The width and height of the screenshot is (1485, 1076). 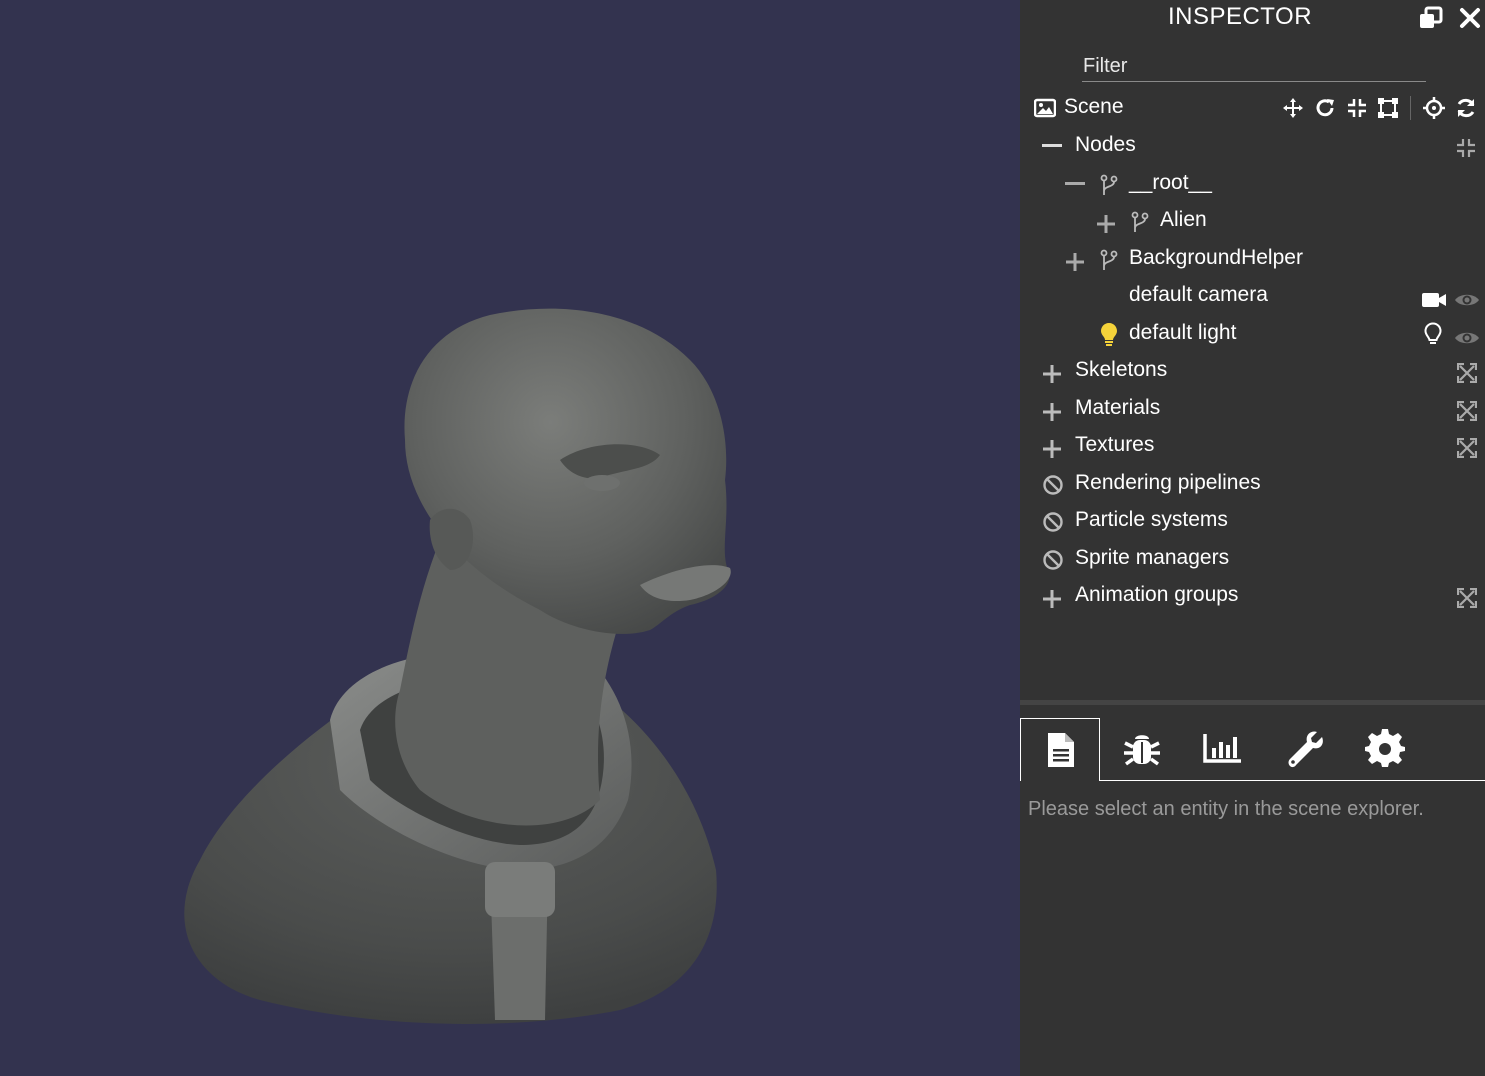 What do you see at coordinates (1183, 332) in the screenshot?
I see `tree-item-label: default light` at bounding box center [1183, 332].